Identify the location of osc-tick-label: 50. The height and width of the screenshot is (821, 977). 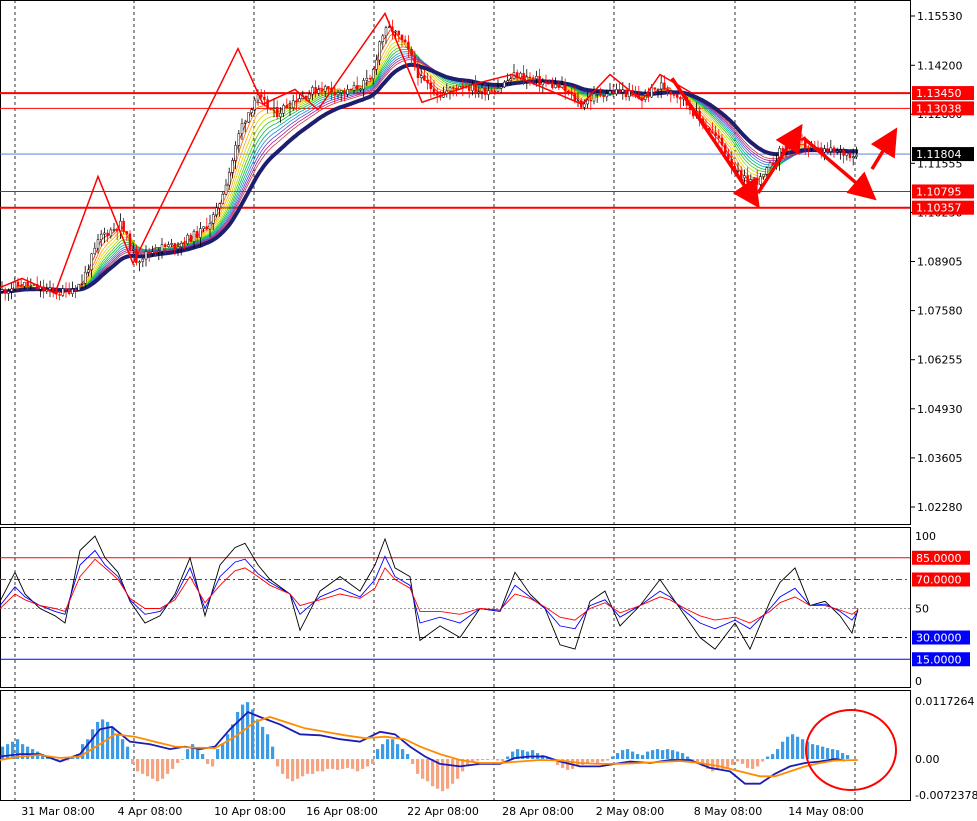
(922, 609).